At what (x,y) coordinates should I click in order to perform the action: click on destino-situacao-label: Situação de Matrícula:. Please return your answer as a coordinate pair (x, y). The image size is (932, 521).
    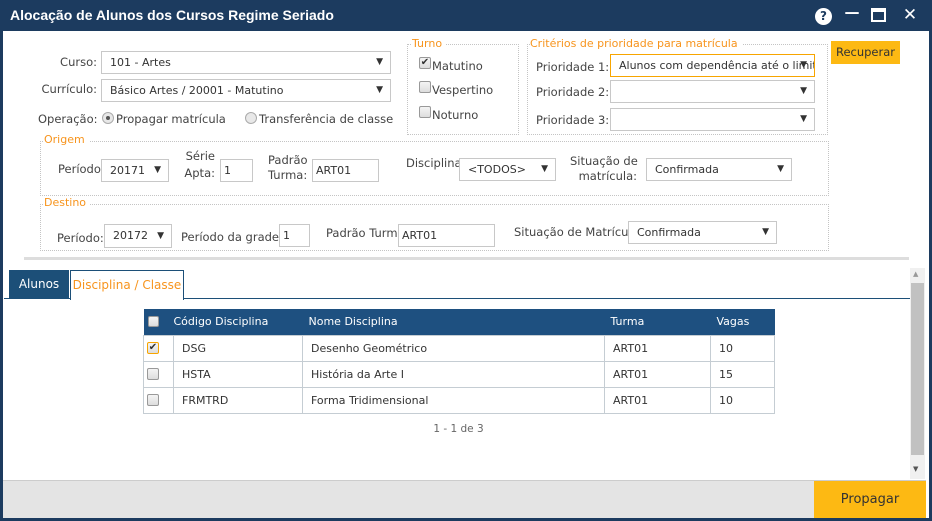
    Looking at the image, I should click on (578, 232).